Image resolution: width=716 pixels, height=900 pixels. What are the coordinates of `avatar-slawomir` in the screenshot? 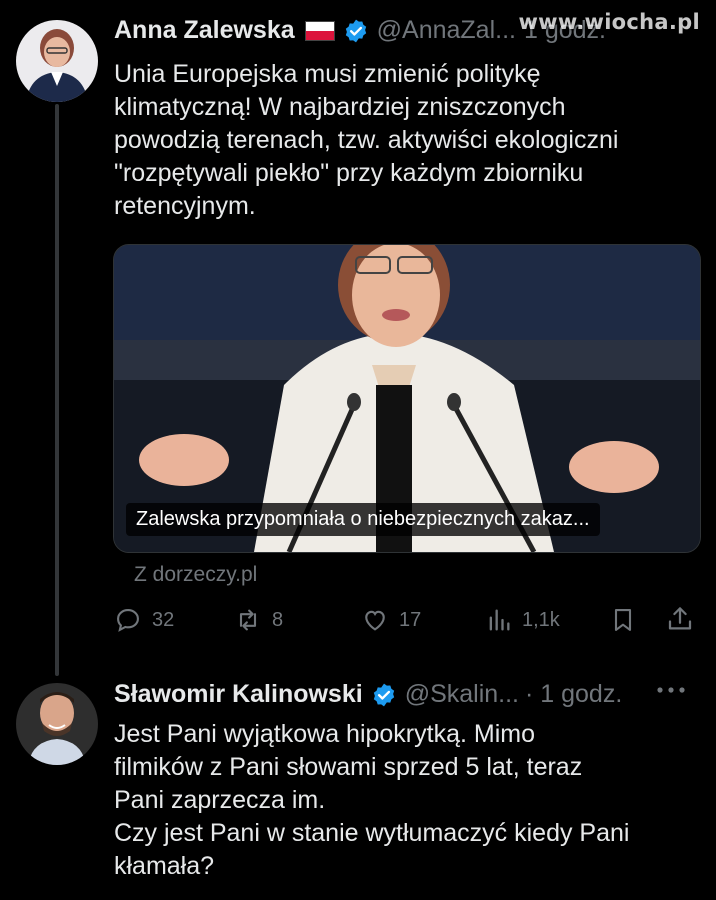 It's located at (57, 724).